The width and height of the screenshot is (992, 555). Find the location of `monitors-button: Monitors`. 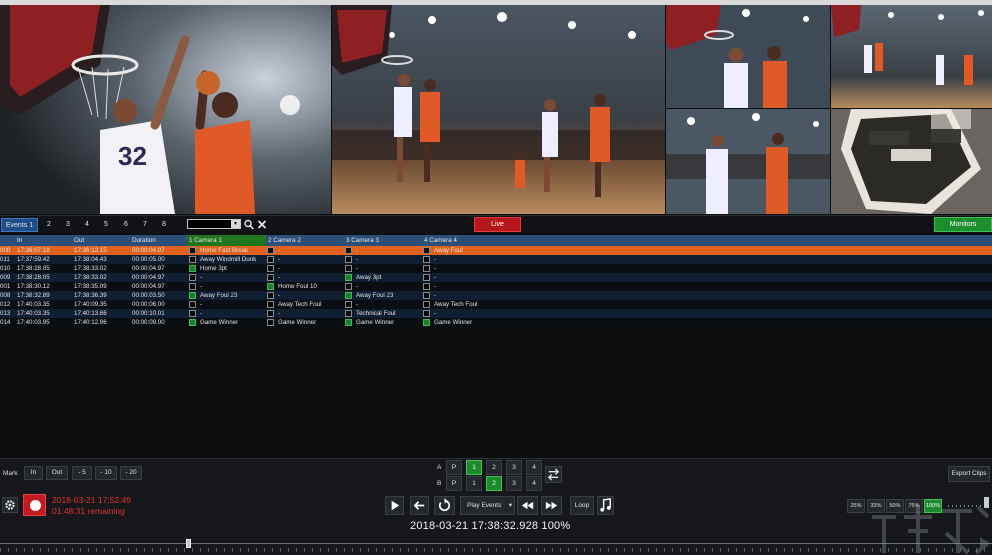

monitors-button: Monitors is located at coordinates (963, 224).